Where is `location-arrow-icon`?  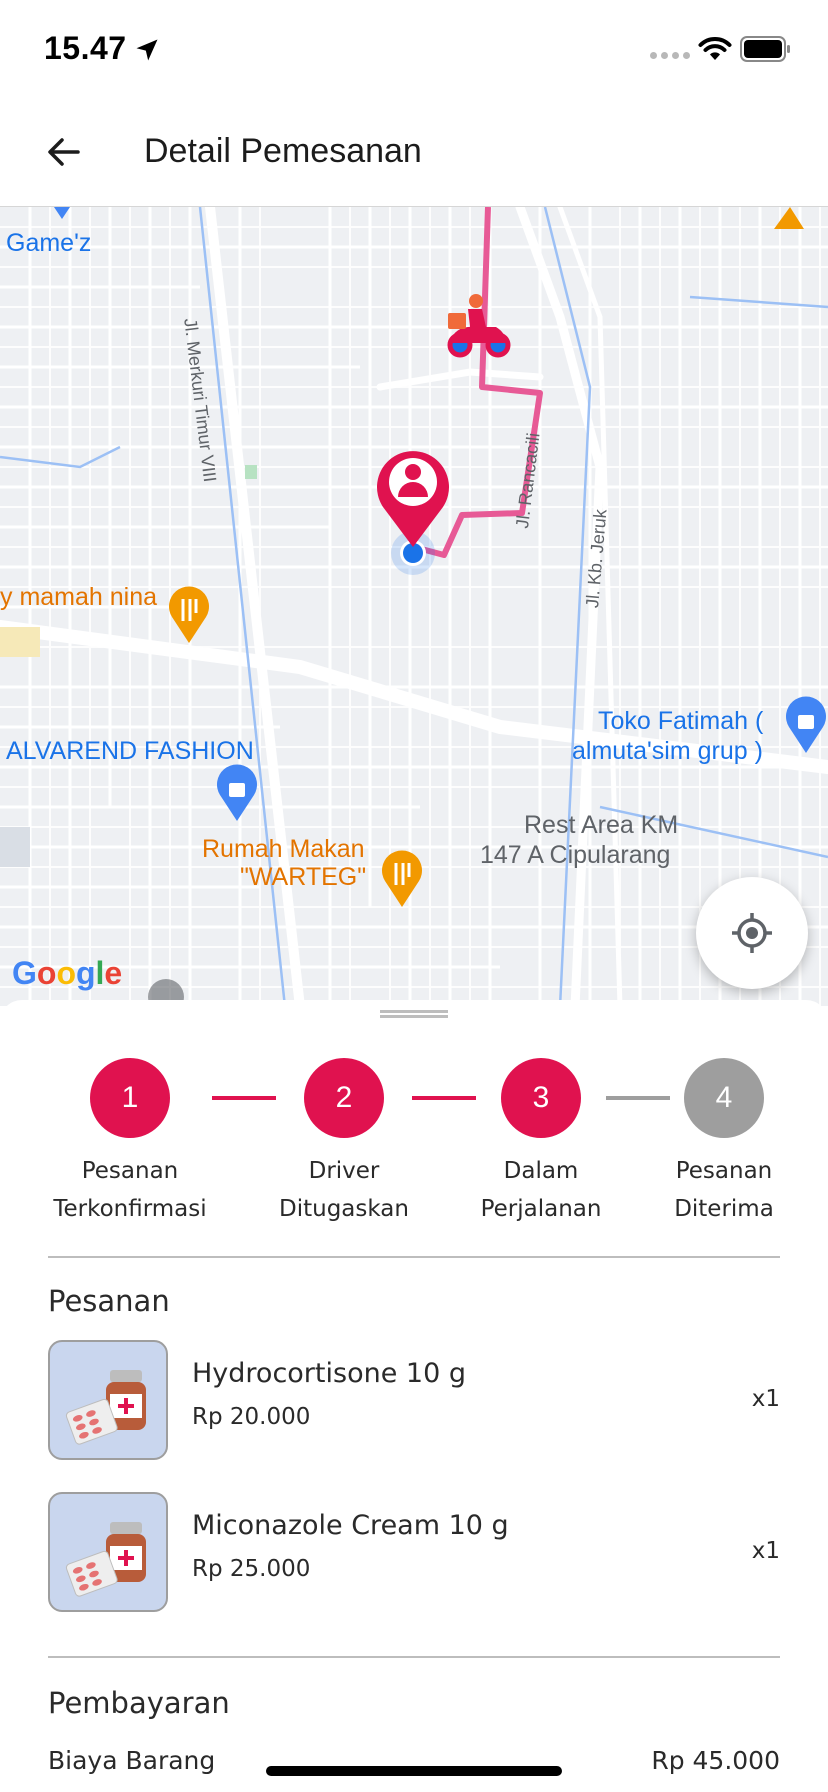
location-arrow-icon is located at coordinates (147, 50).